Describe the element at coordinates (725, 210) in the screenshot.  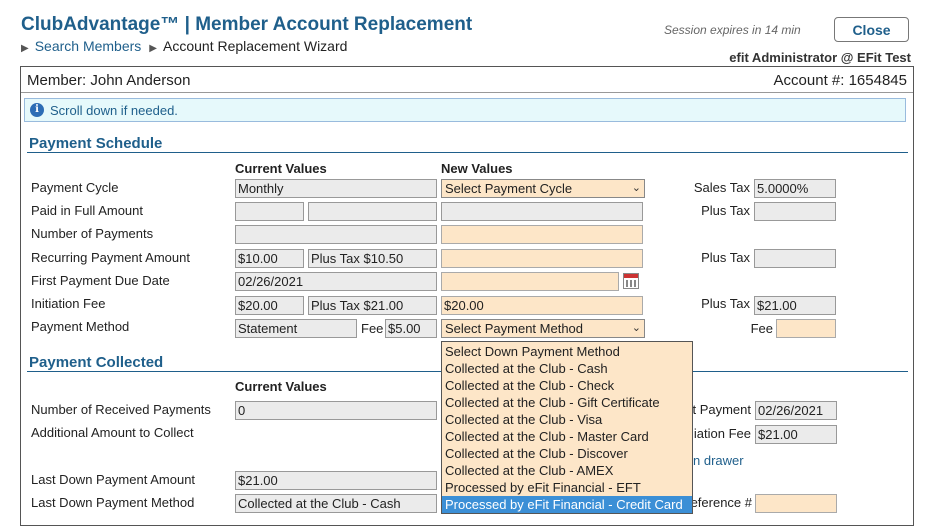
I see `paid-in-full-plus-tax-label: Plus Tax` at that location.